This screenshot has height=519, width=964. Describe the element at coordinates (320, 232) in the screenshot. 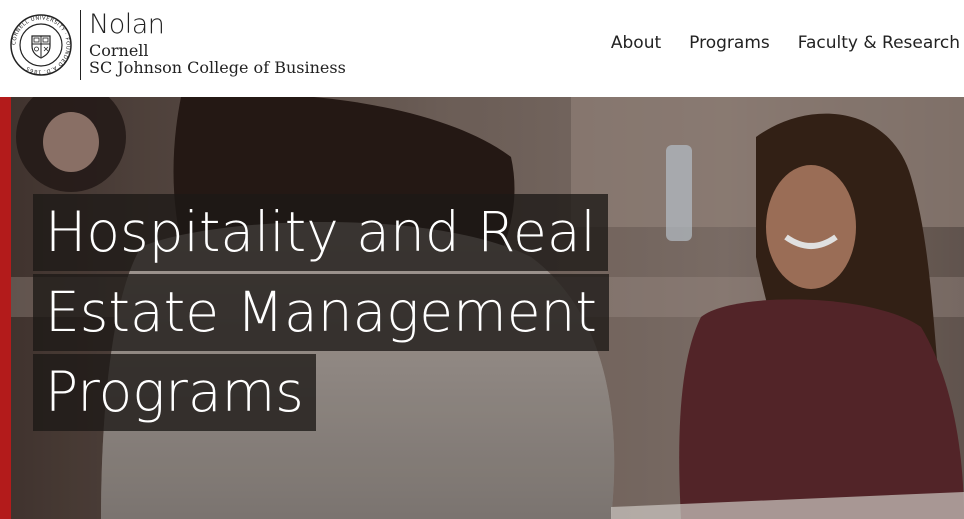

I see `headline-line-1: Hospitality and Real` at that location.